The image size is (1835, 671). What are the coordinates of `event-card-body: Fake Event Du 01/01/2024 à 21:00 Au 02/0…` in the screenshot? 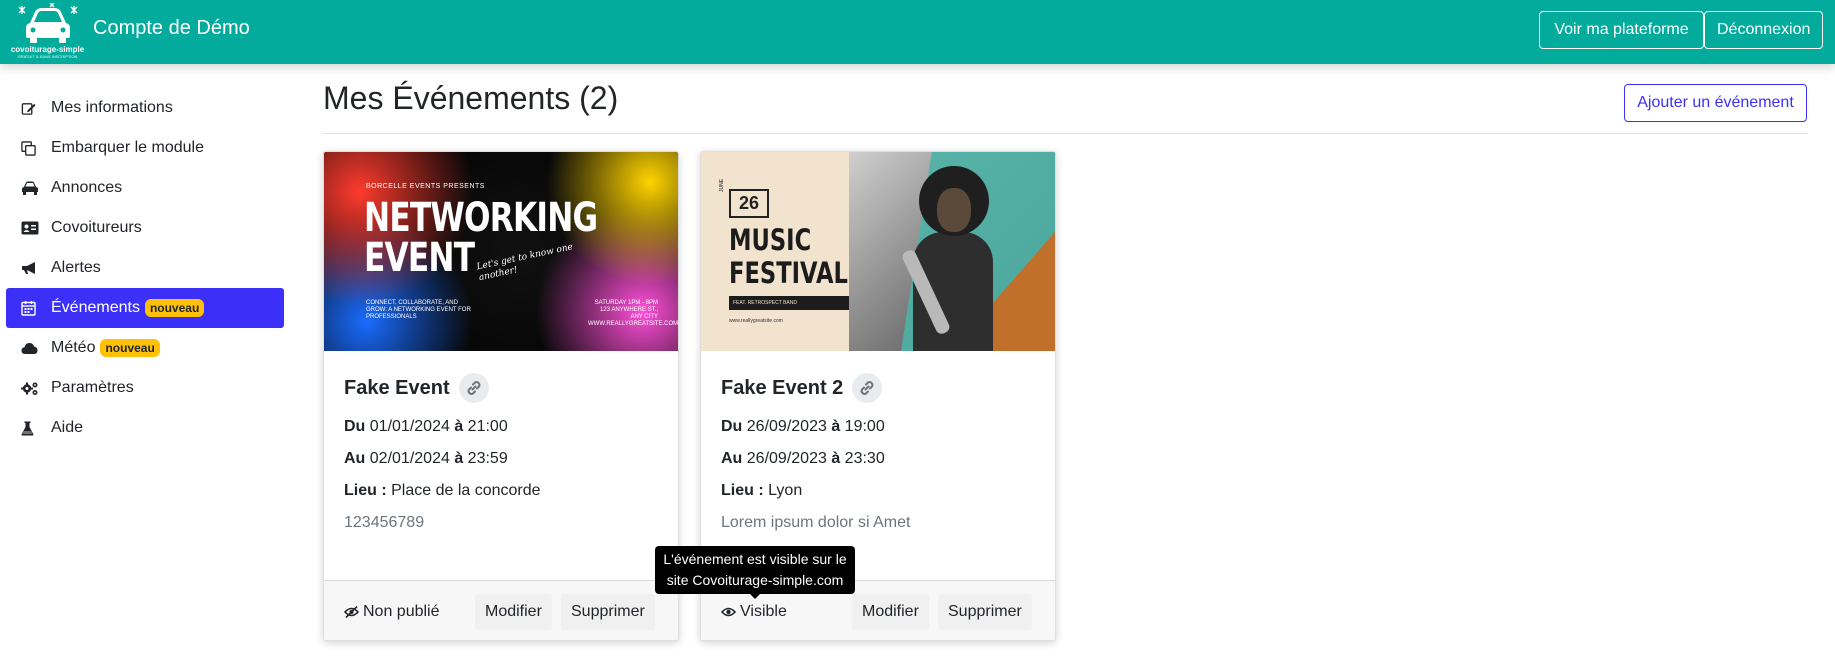 It's located at (504, 452).